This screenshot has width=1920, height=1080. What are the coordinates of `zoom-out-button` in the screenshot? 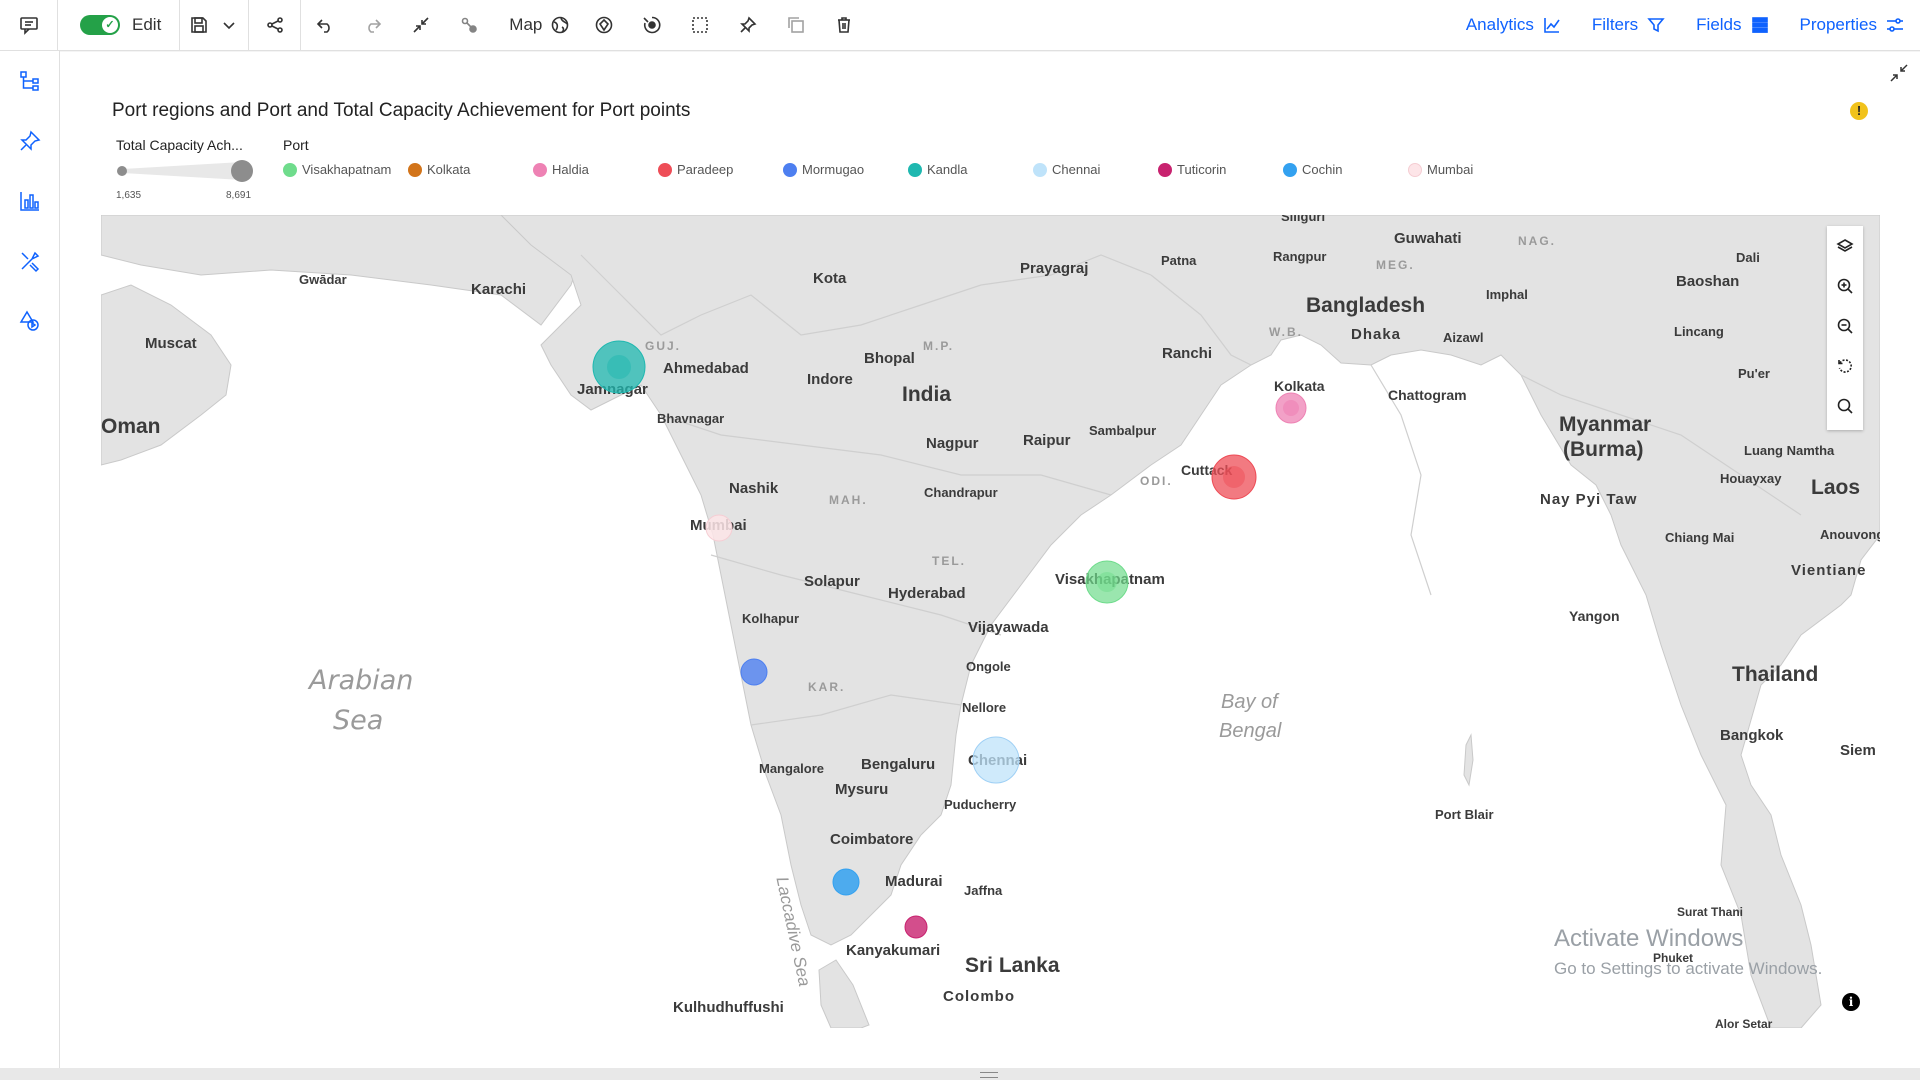 It's located at (1845, 326).